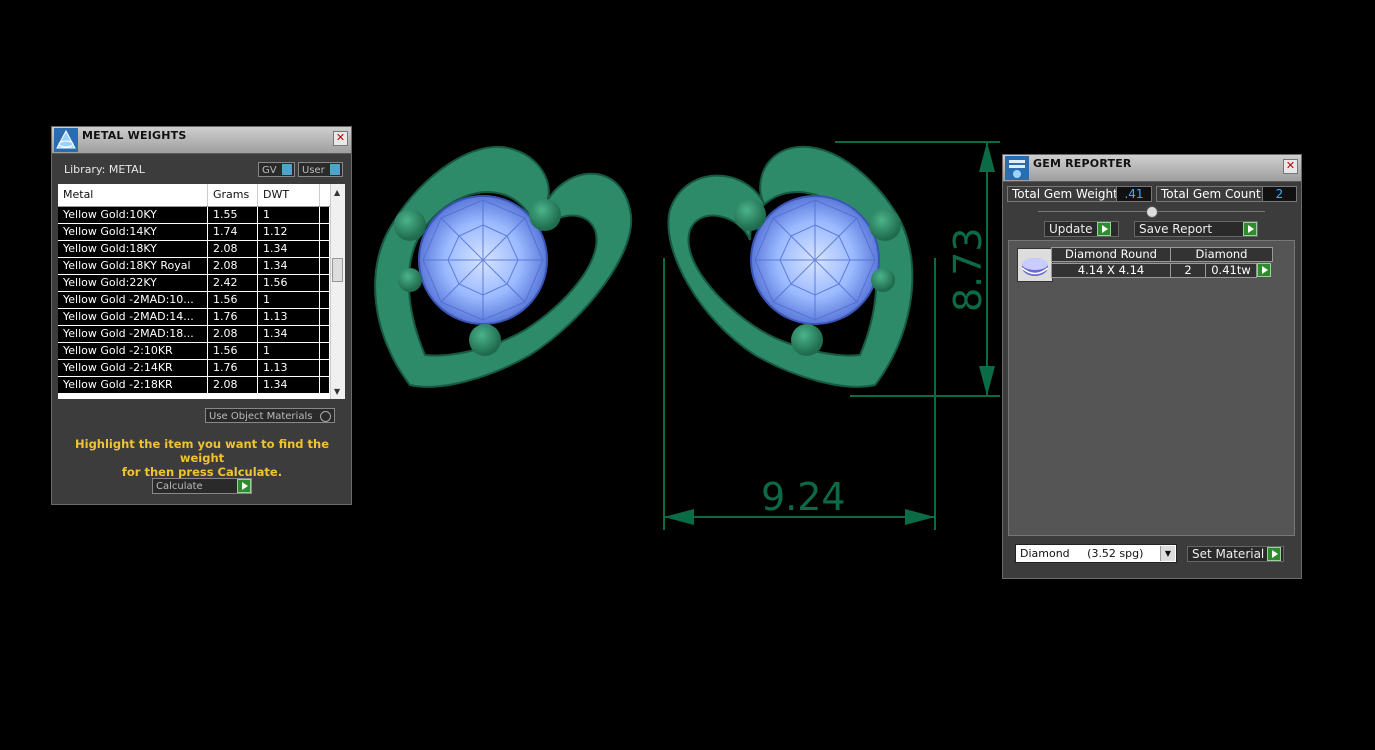 Image resolution: width=1375 pixels, height=750 pixels. I want to click on gem-weight-cell: 0.41tw, so click(1231, 270).